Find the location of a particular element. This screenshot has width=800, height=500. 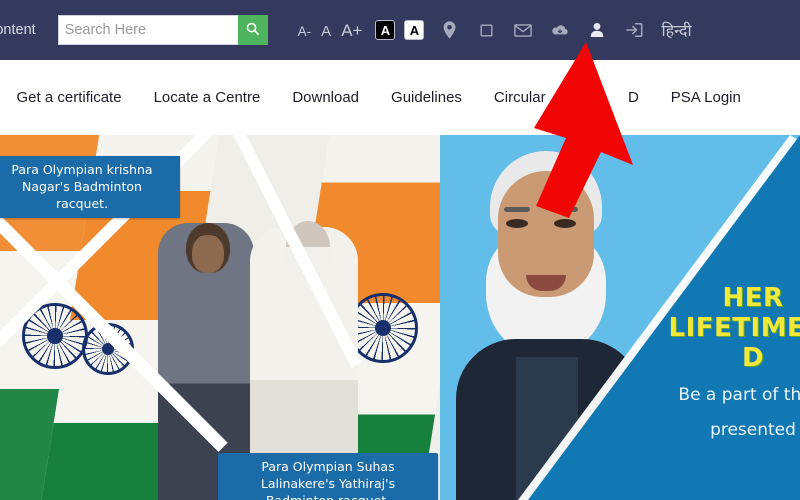

promo-headline-line-2: LIFETIME O is located at coordinates (734, 328).